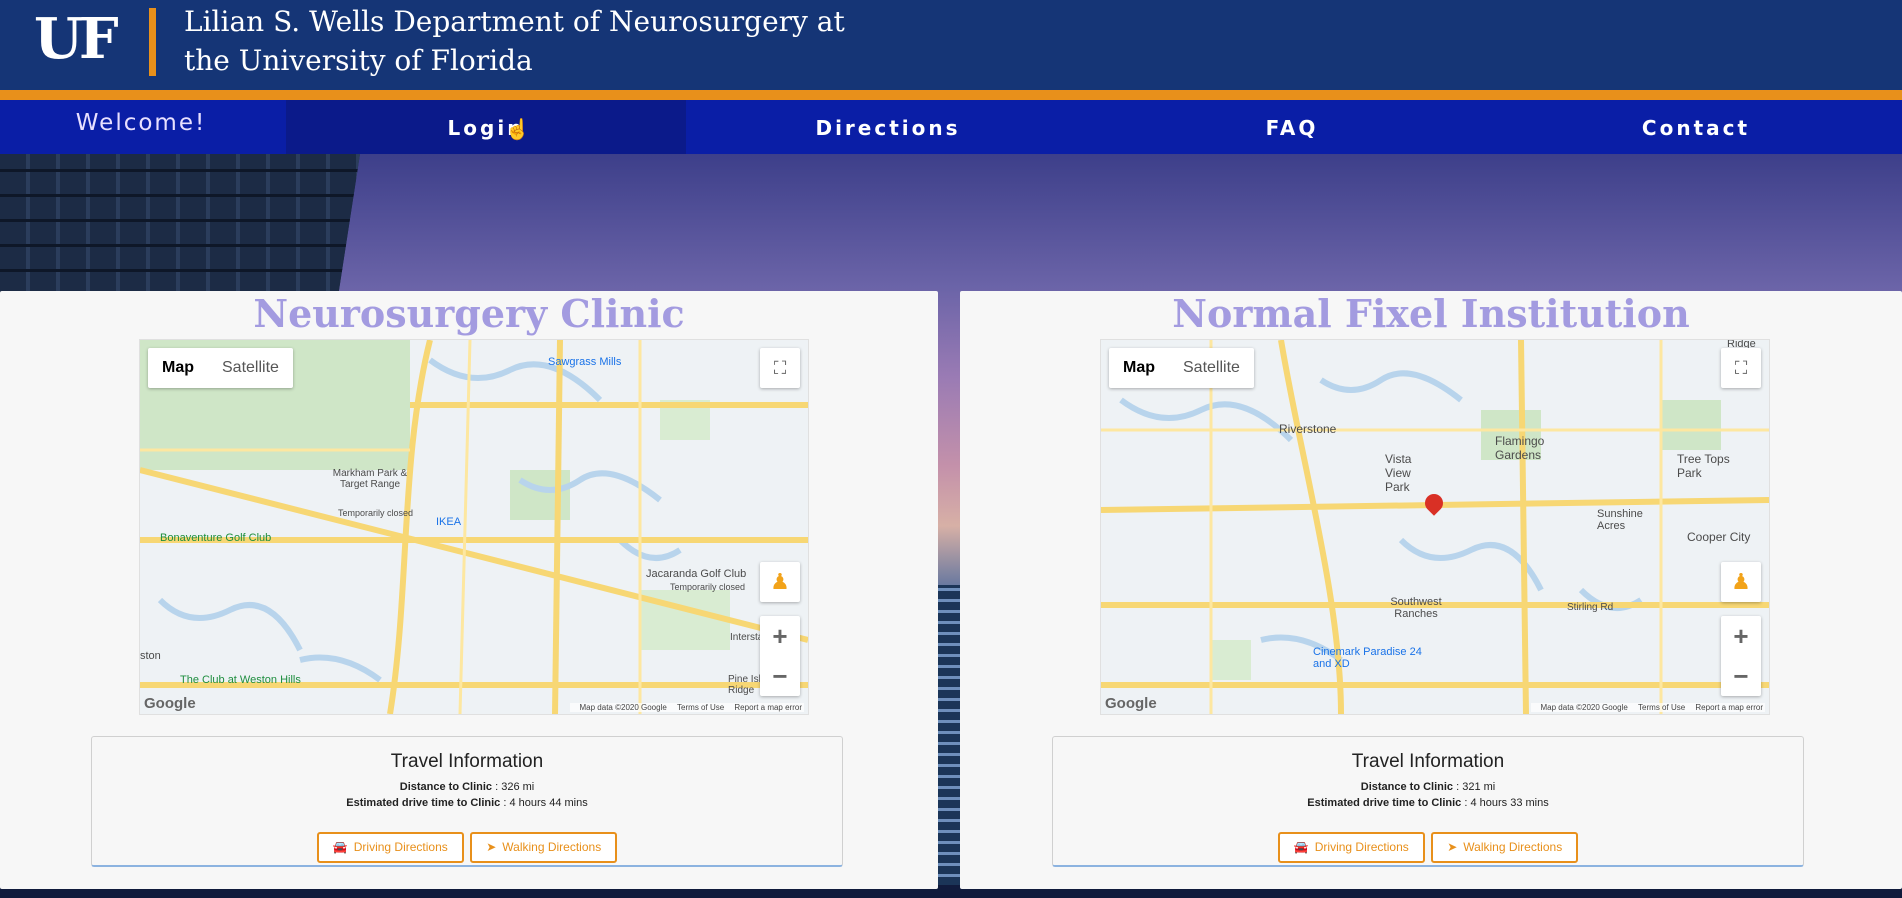 The height and width of the screenshot is (898, 1902). I want to click on nav-contact: Contact, so click(1696, 127).